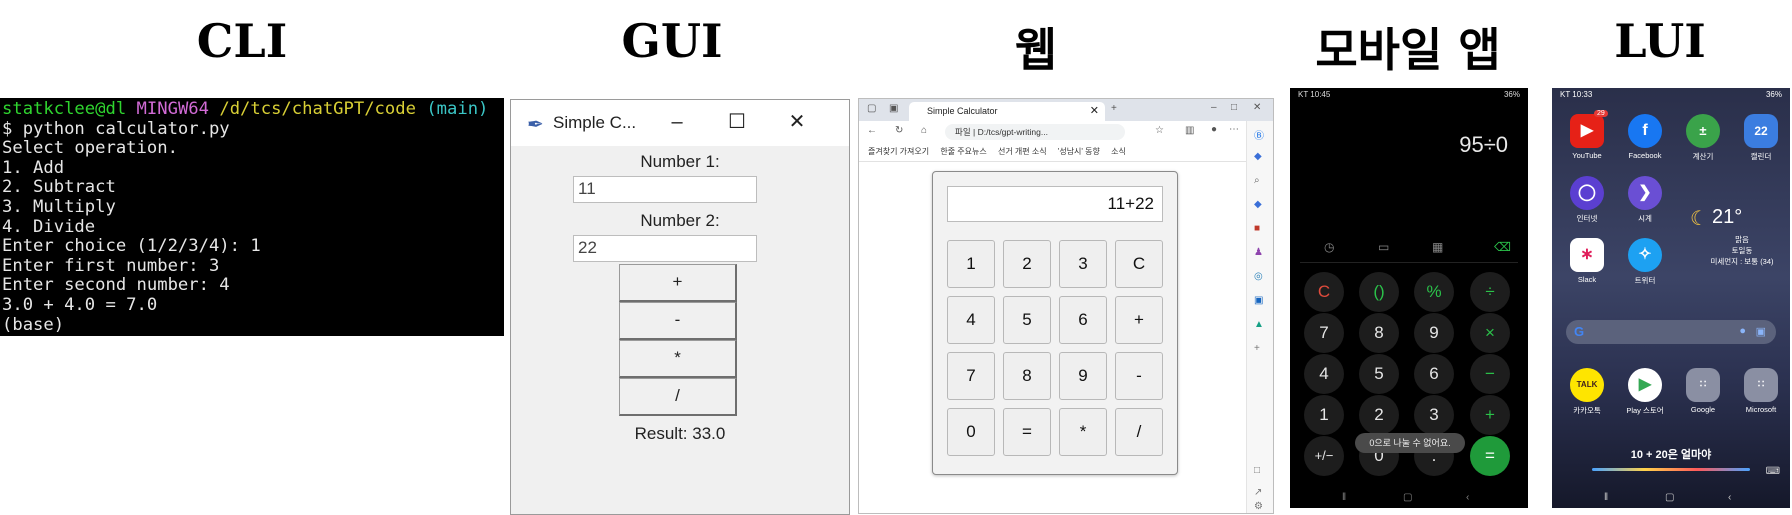  Describe the element at coordinates (871, 108) in the screenshot. I see `workspaces-icon: ▢` at that location.